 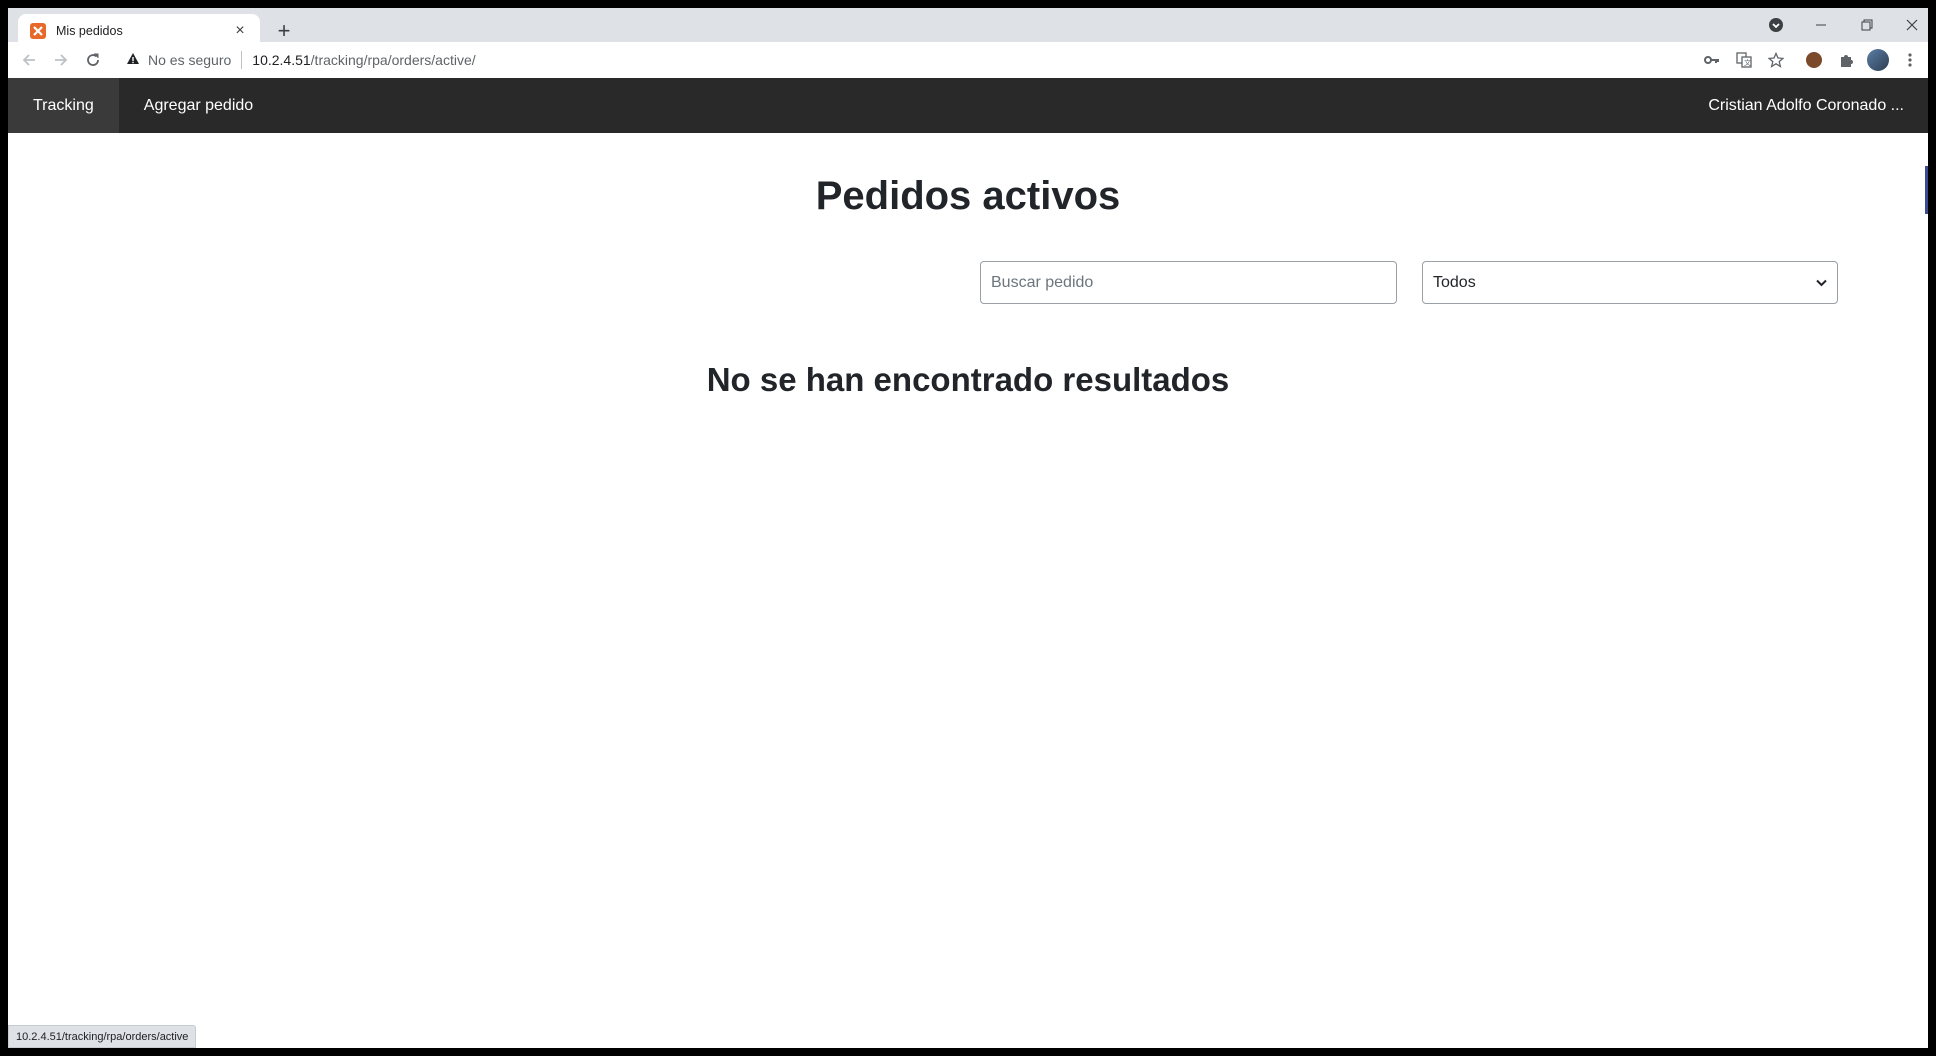 What do you see at coordinates (38, 31) in the screenshot?
I see `xampp-favicon-icon` at bounding box center [38, 31].